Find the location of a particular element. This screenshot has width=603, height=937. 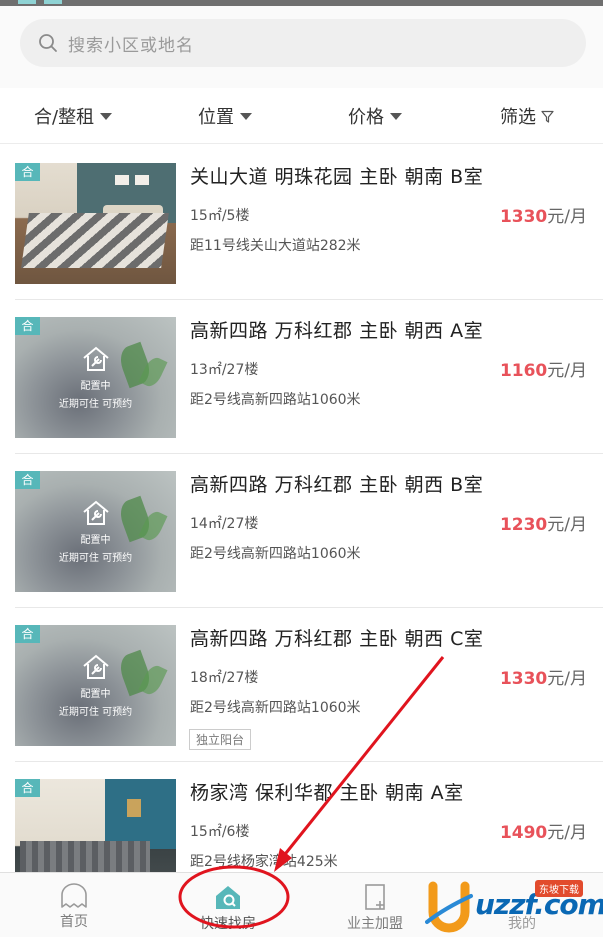

feature-tag: 独立阳台 is located at coordinates (220, 739).